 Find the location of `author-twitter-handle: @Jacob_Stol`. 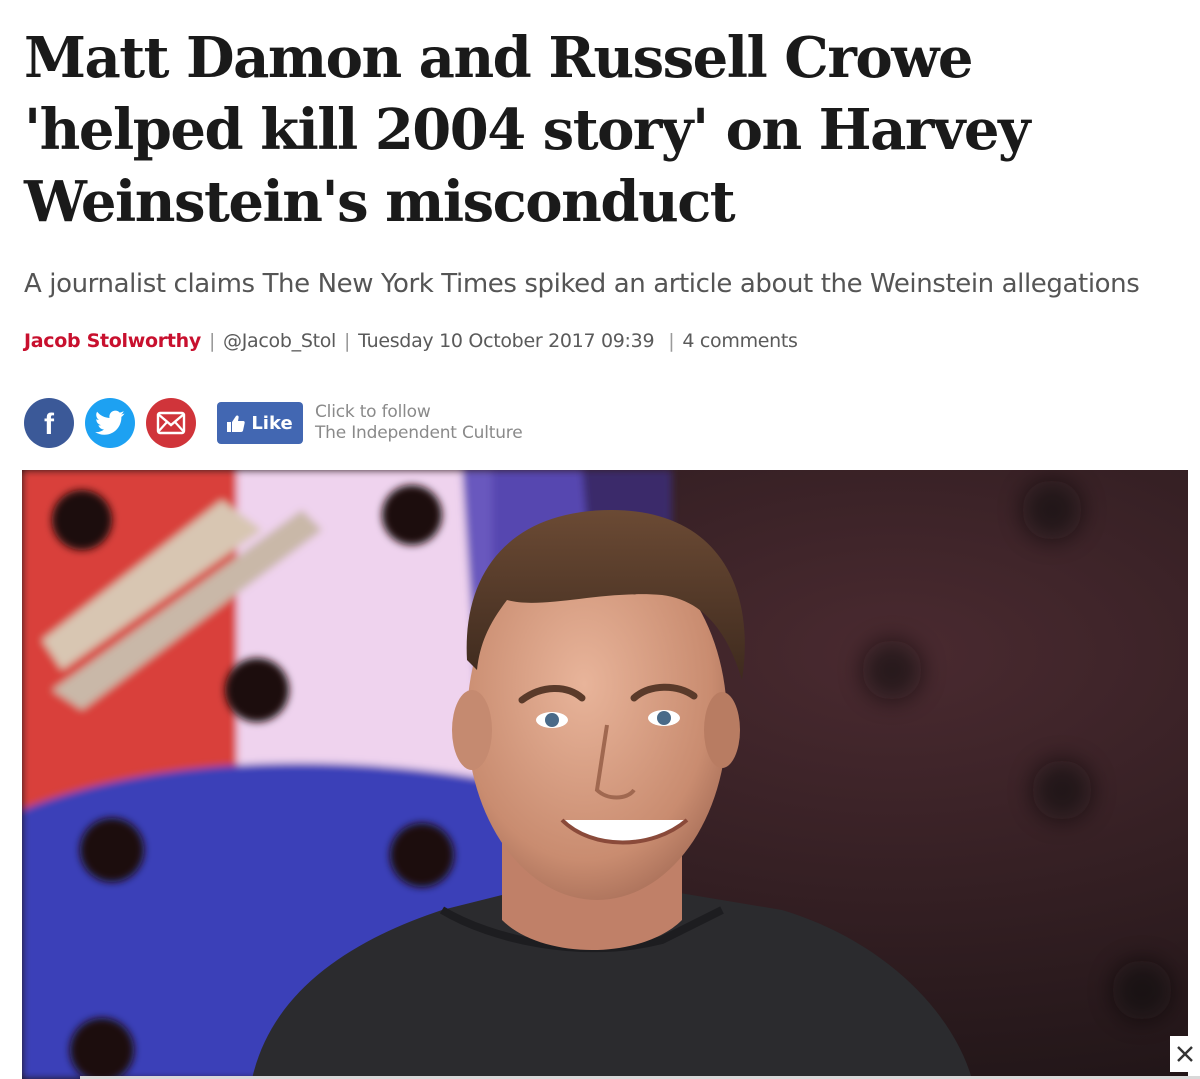

author-twitter-handle: @Jacob_Stol is located at coordinates (279, 341).